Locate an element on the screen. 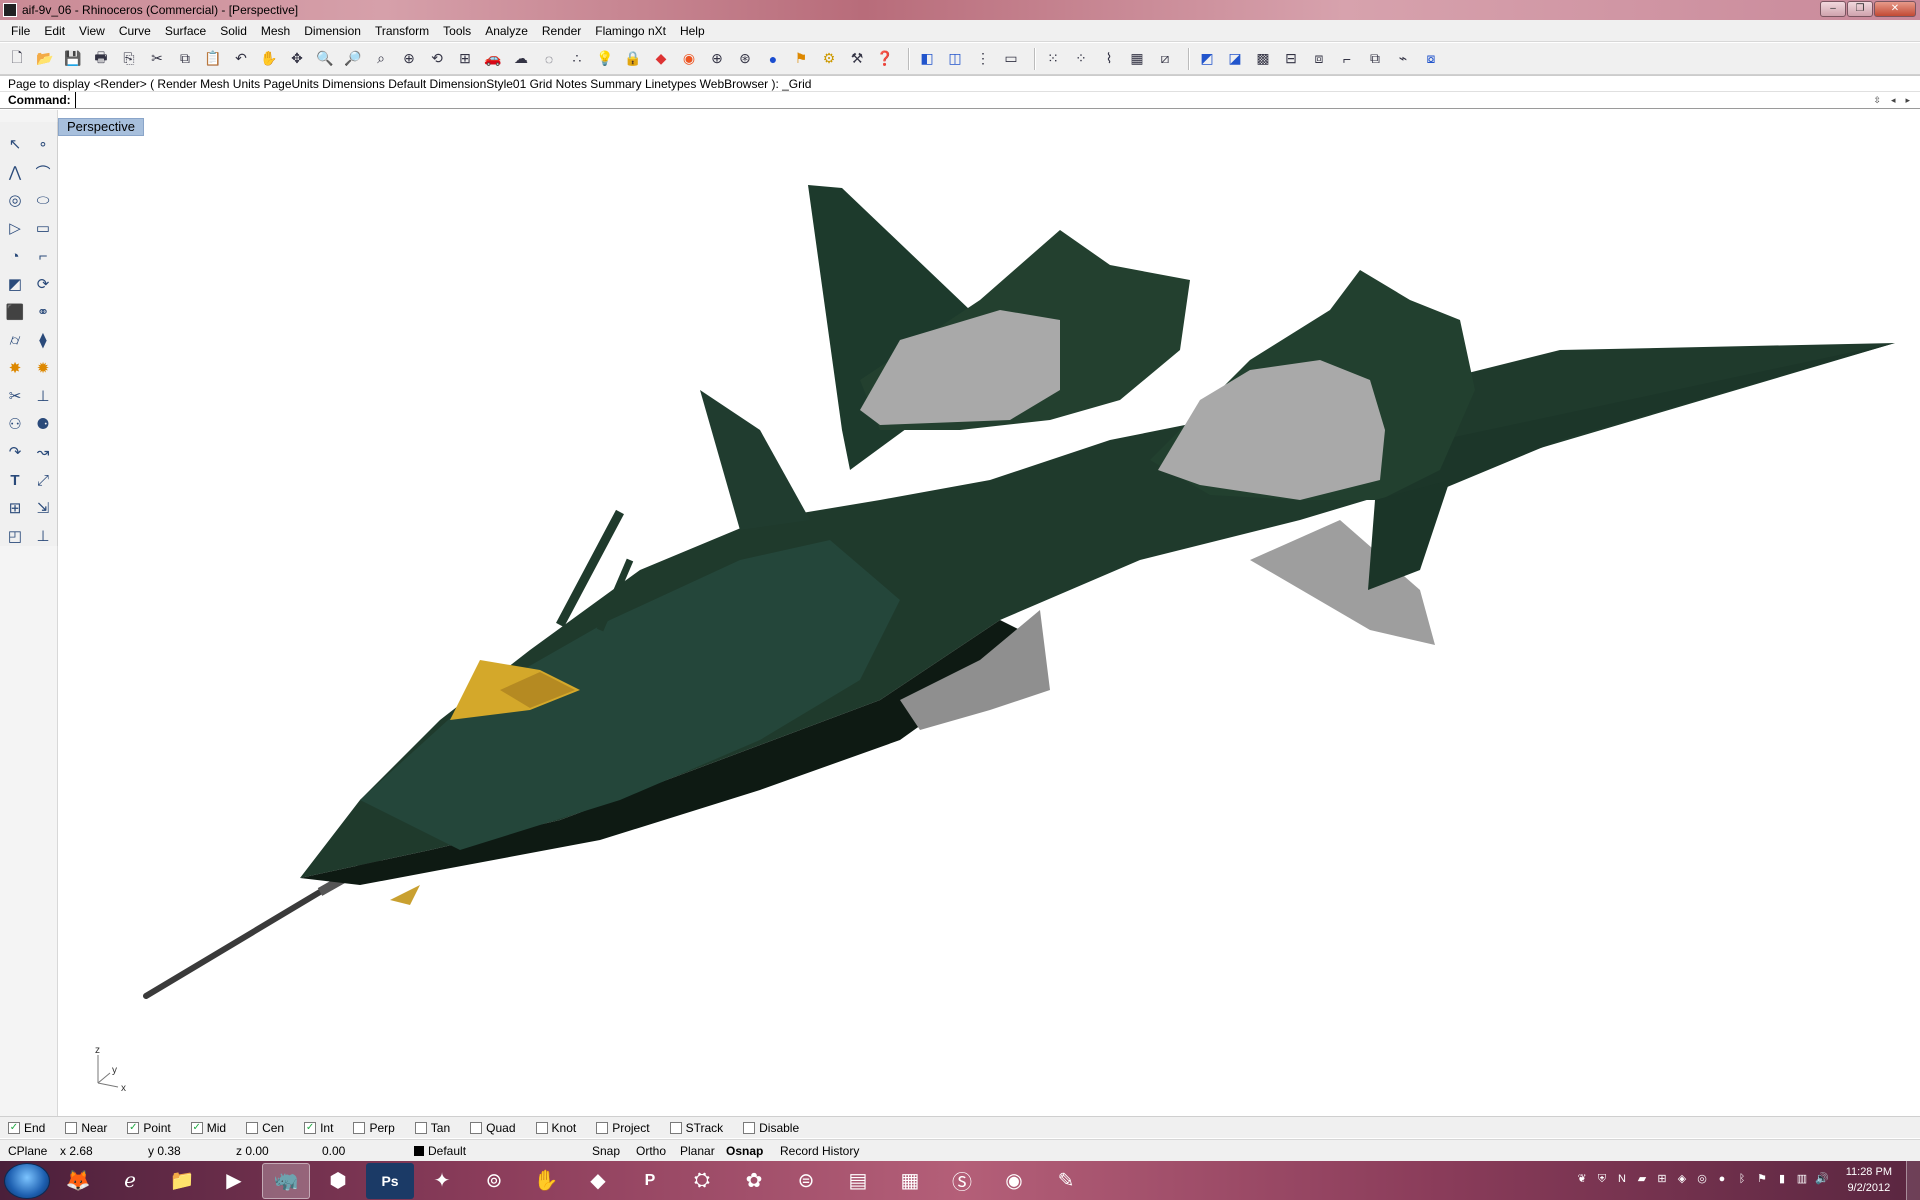  ellipse-icon: ⬭ is located at coordinates (43, 200).